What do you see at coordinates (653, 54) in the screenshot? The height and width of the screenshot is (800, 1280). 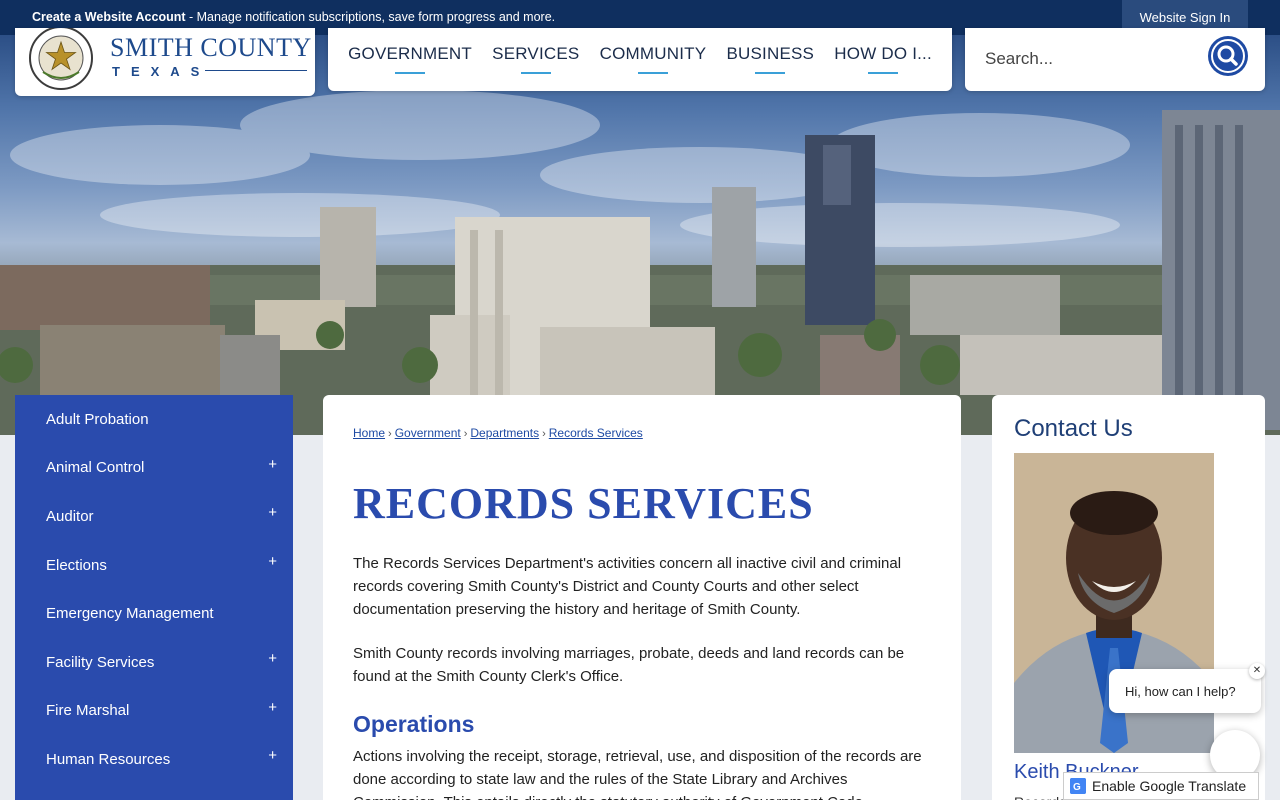 I see `nav-community: COMMUNITY` at bounding box center [653, 54].